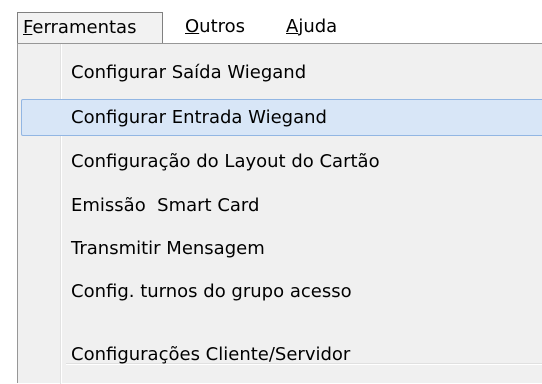  I want to click on menu-item-configurar-saida-wiegand: Configurar Saída Wiegand, so click(281, 72).